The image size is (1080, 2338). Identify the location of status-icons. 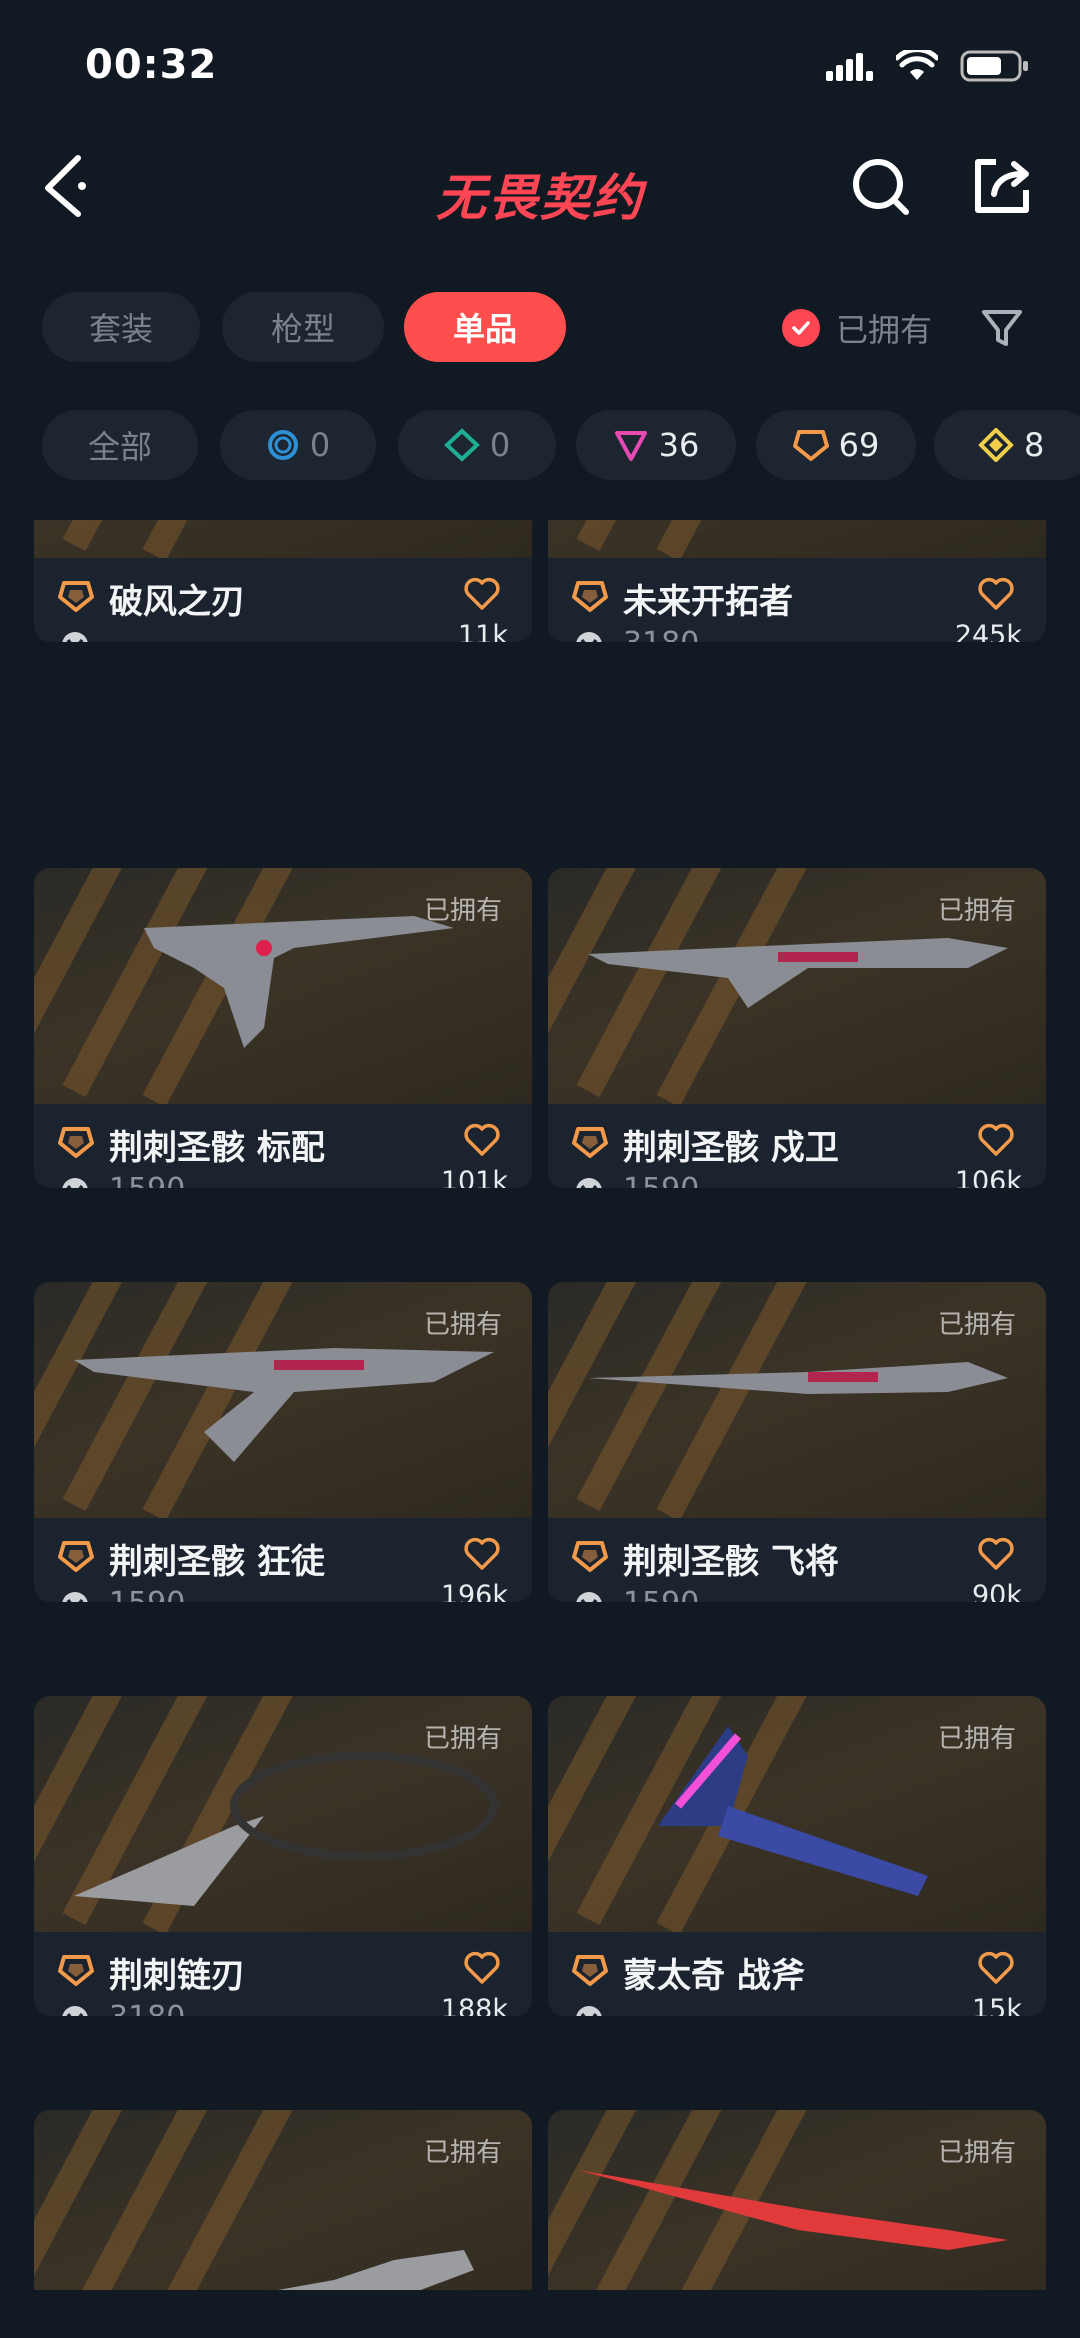
(928, 66).